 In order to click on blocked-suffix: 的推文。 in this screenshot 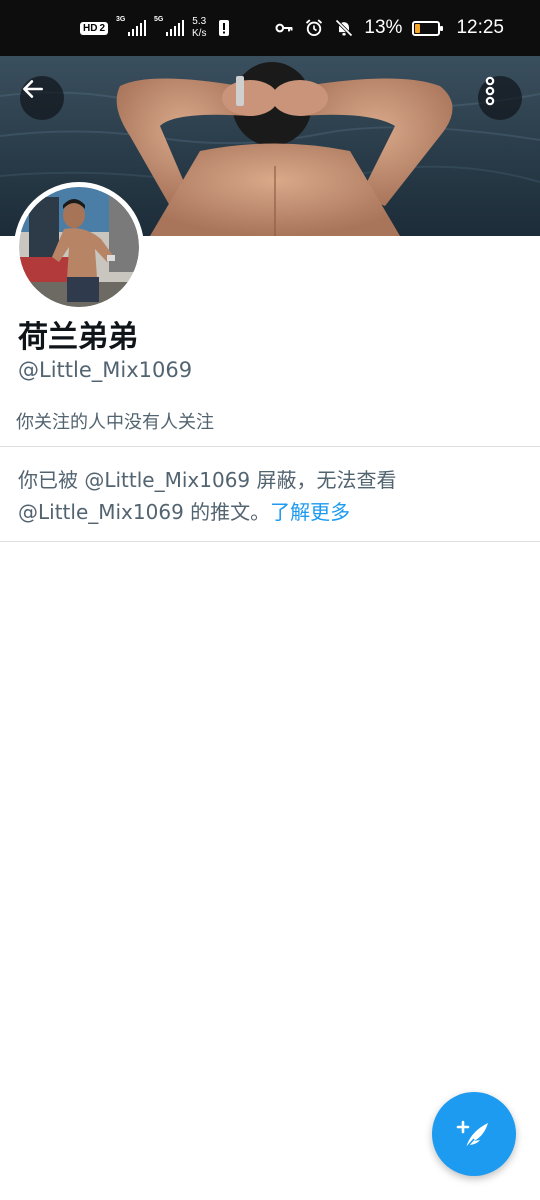, I will do `click(230, 512)`.